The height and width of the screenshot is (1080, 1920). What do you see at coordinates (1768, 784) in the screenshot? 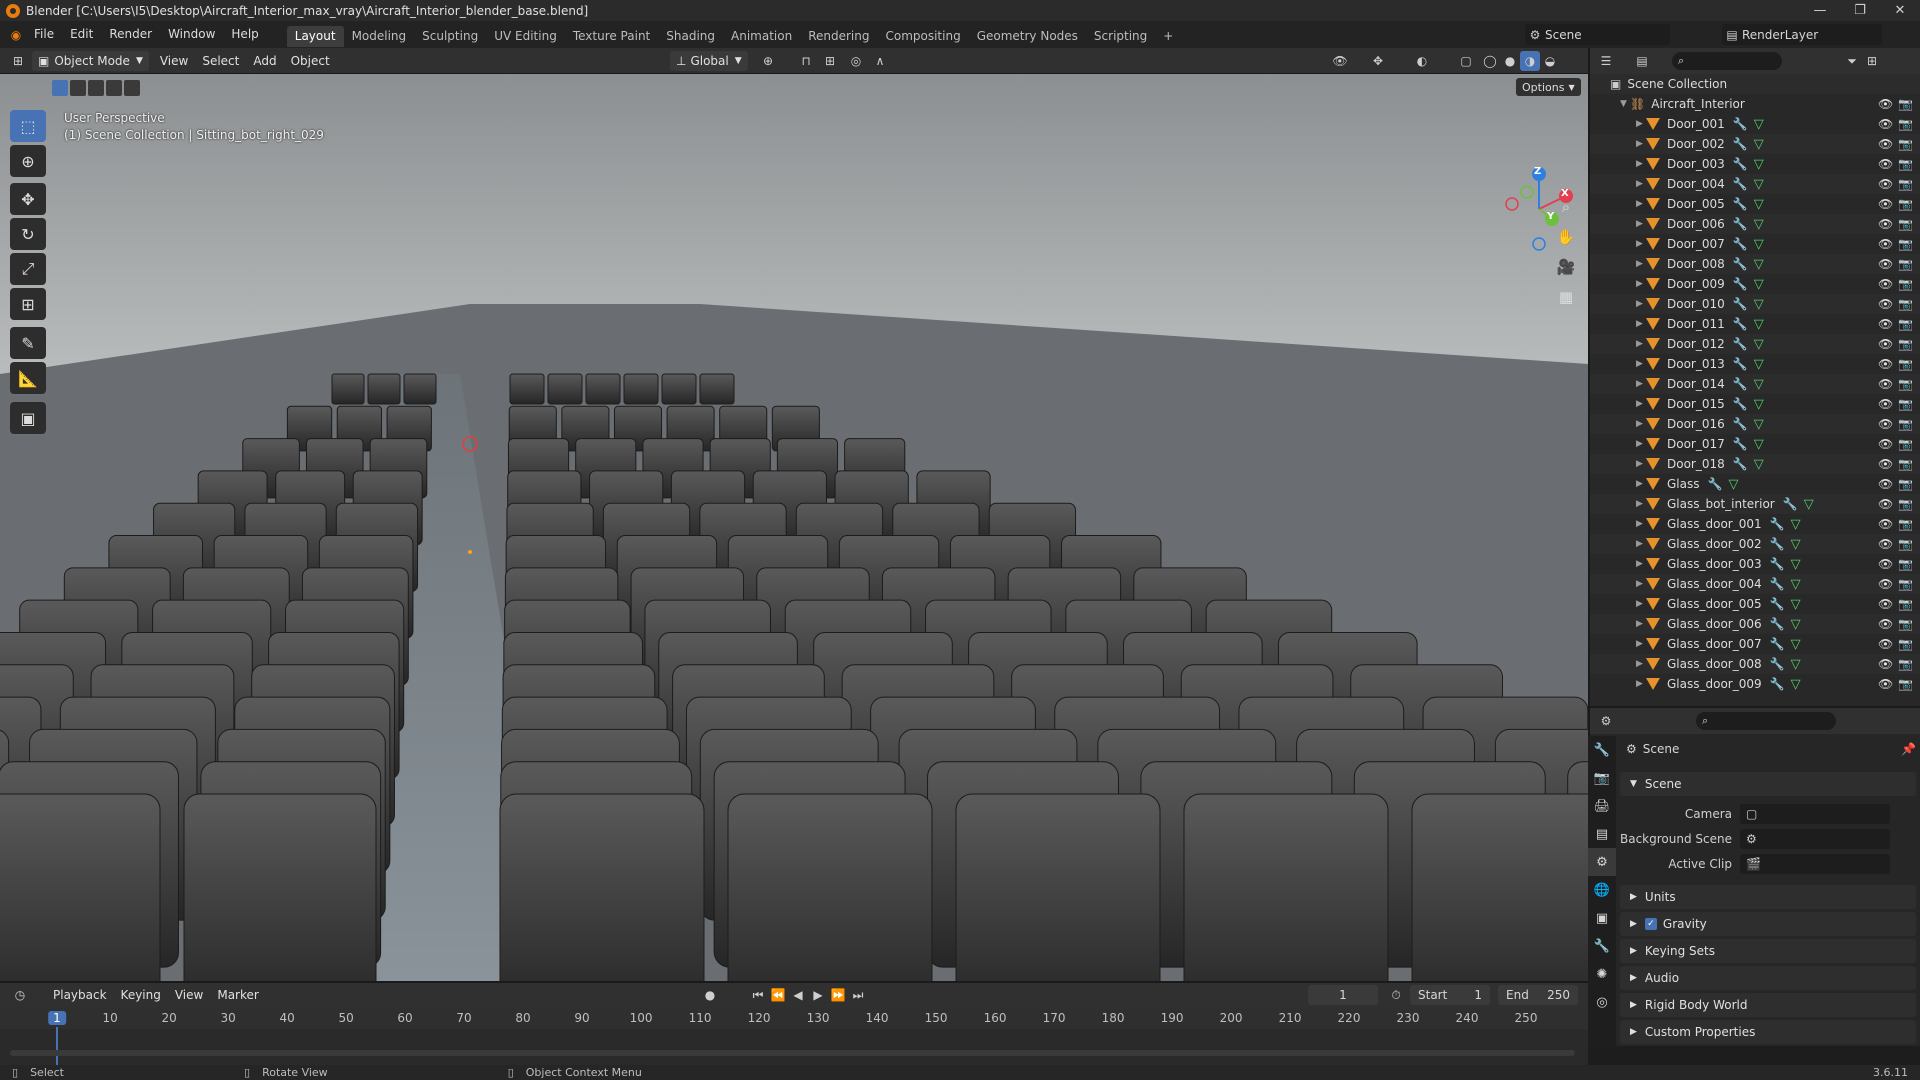
I see `scene-panel-header: ▼ Scene` at bounding box center [1768, 784].